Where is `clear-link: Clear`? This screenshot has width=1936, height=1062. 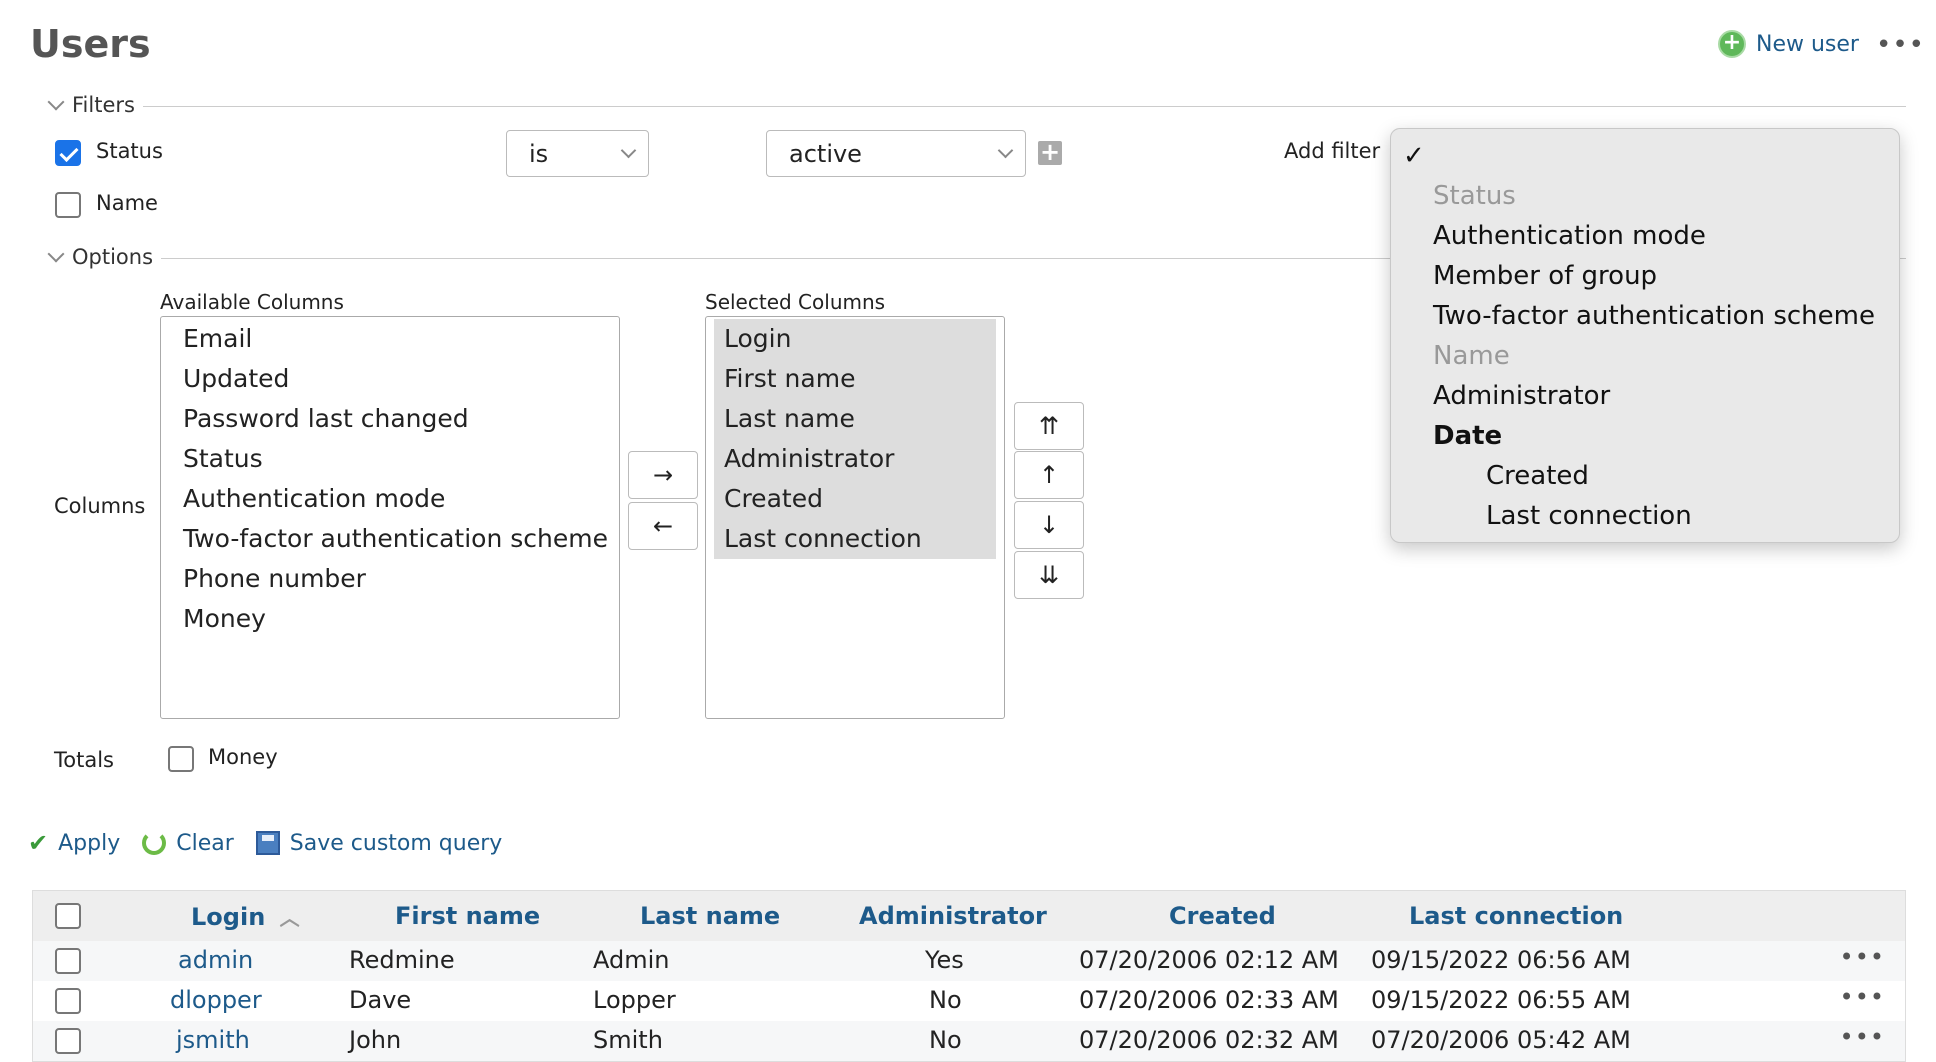
clear-link: Clear is located at coordinates (188, 843).